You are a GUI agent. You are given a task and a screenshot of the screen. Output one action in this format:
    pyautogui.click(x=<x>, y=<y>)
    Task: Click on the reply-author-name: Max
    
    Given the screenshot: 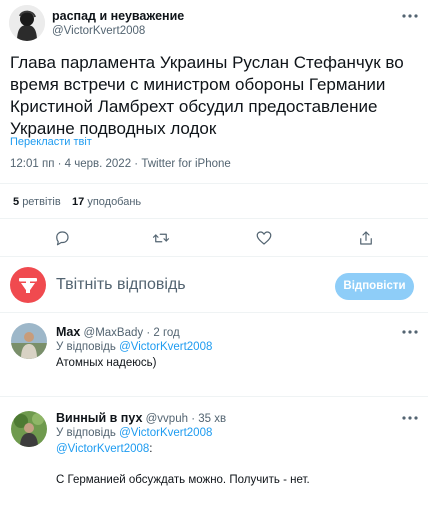 What is the action you would take?
    pyautogui.click(x=68, y=332)
    